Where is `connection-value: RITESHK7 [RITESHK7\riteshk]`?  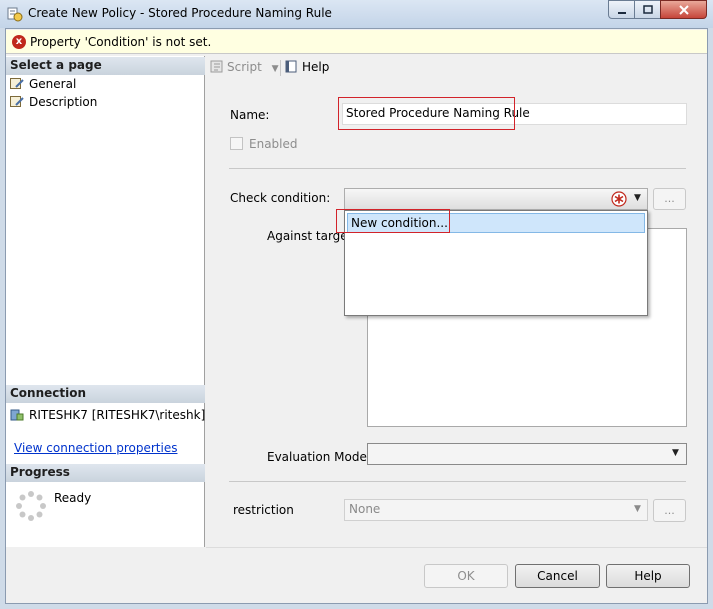 connection-value: RITESHK7 [RITESHK7\riteshk] is located at coordinates (117, 415).